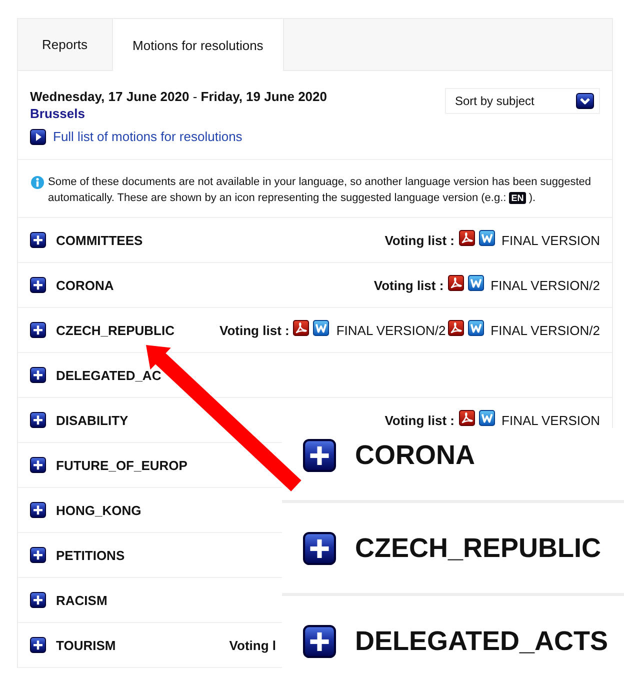 This screenshot has height=681, width=624. I want to click on sort-dropdown: Sort by subject, so click(522, 101).